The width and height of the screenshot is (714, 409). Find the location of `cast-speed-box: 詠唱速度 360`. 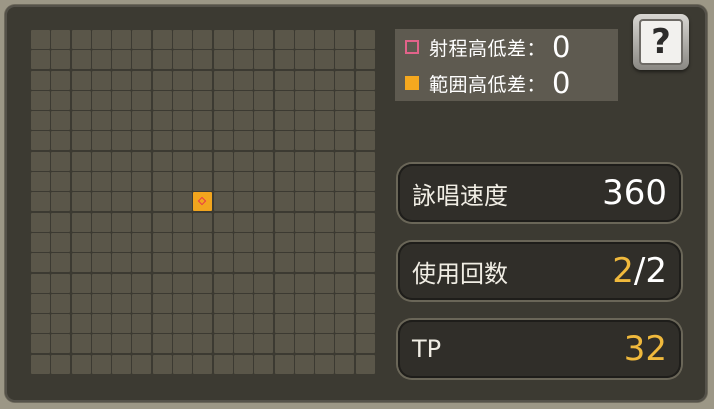

cast-speed-box: 詠唱速度 360 is located at coordinates (539, 193).